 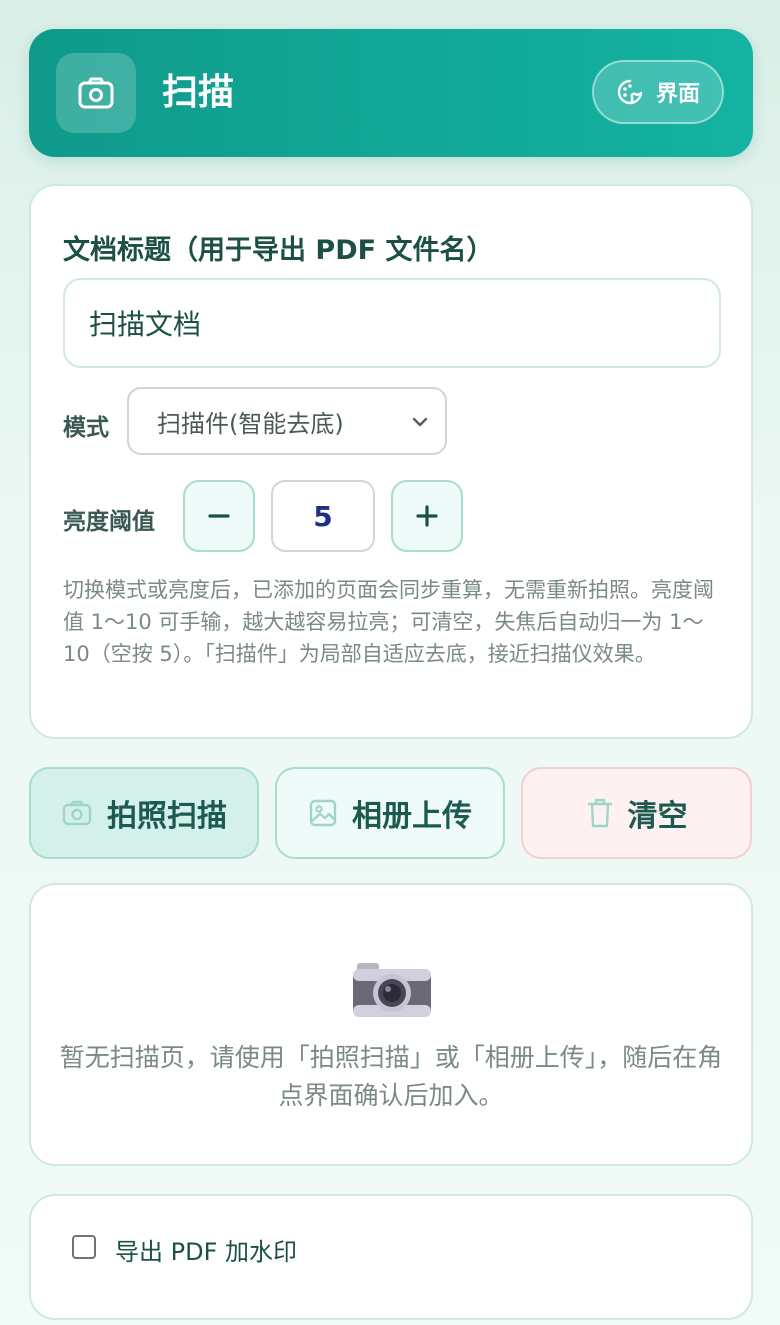 I want to click on clear-label: 清空, so click(x=657, y=816).